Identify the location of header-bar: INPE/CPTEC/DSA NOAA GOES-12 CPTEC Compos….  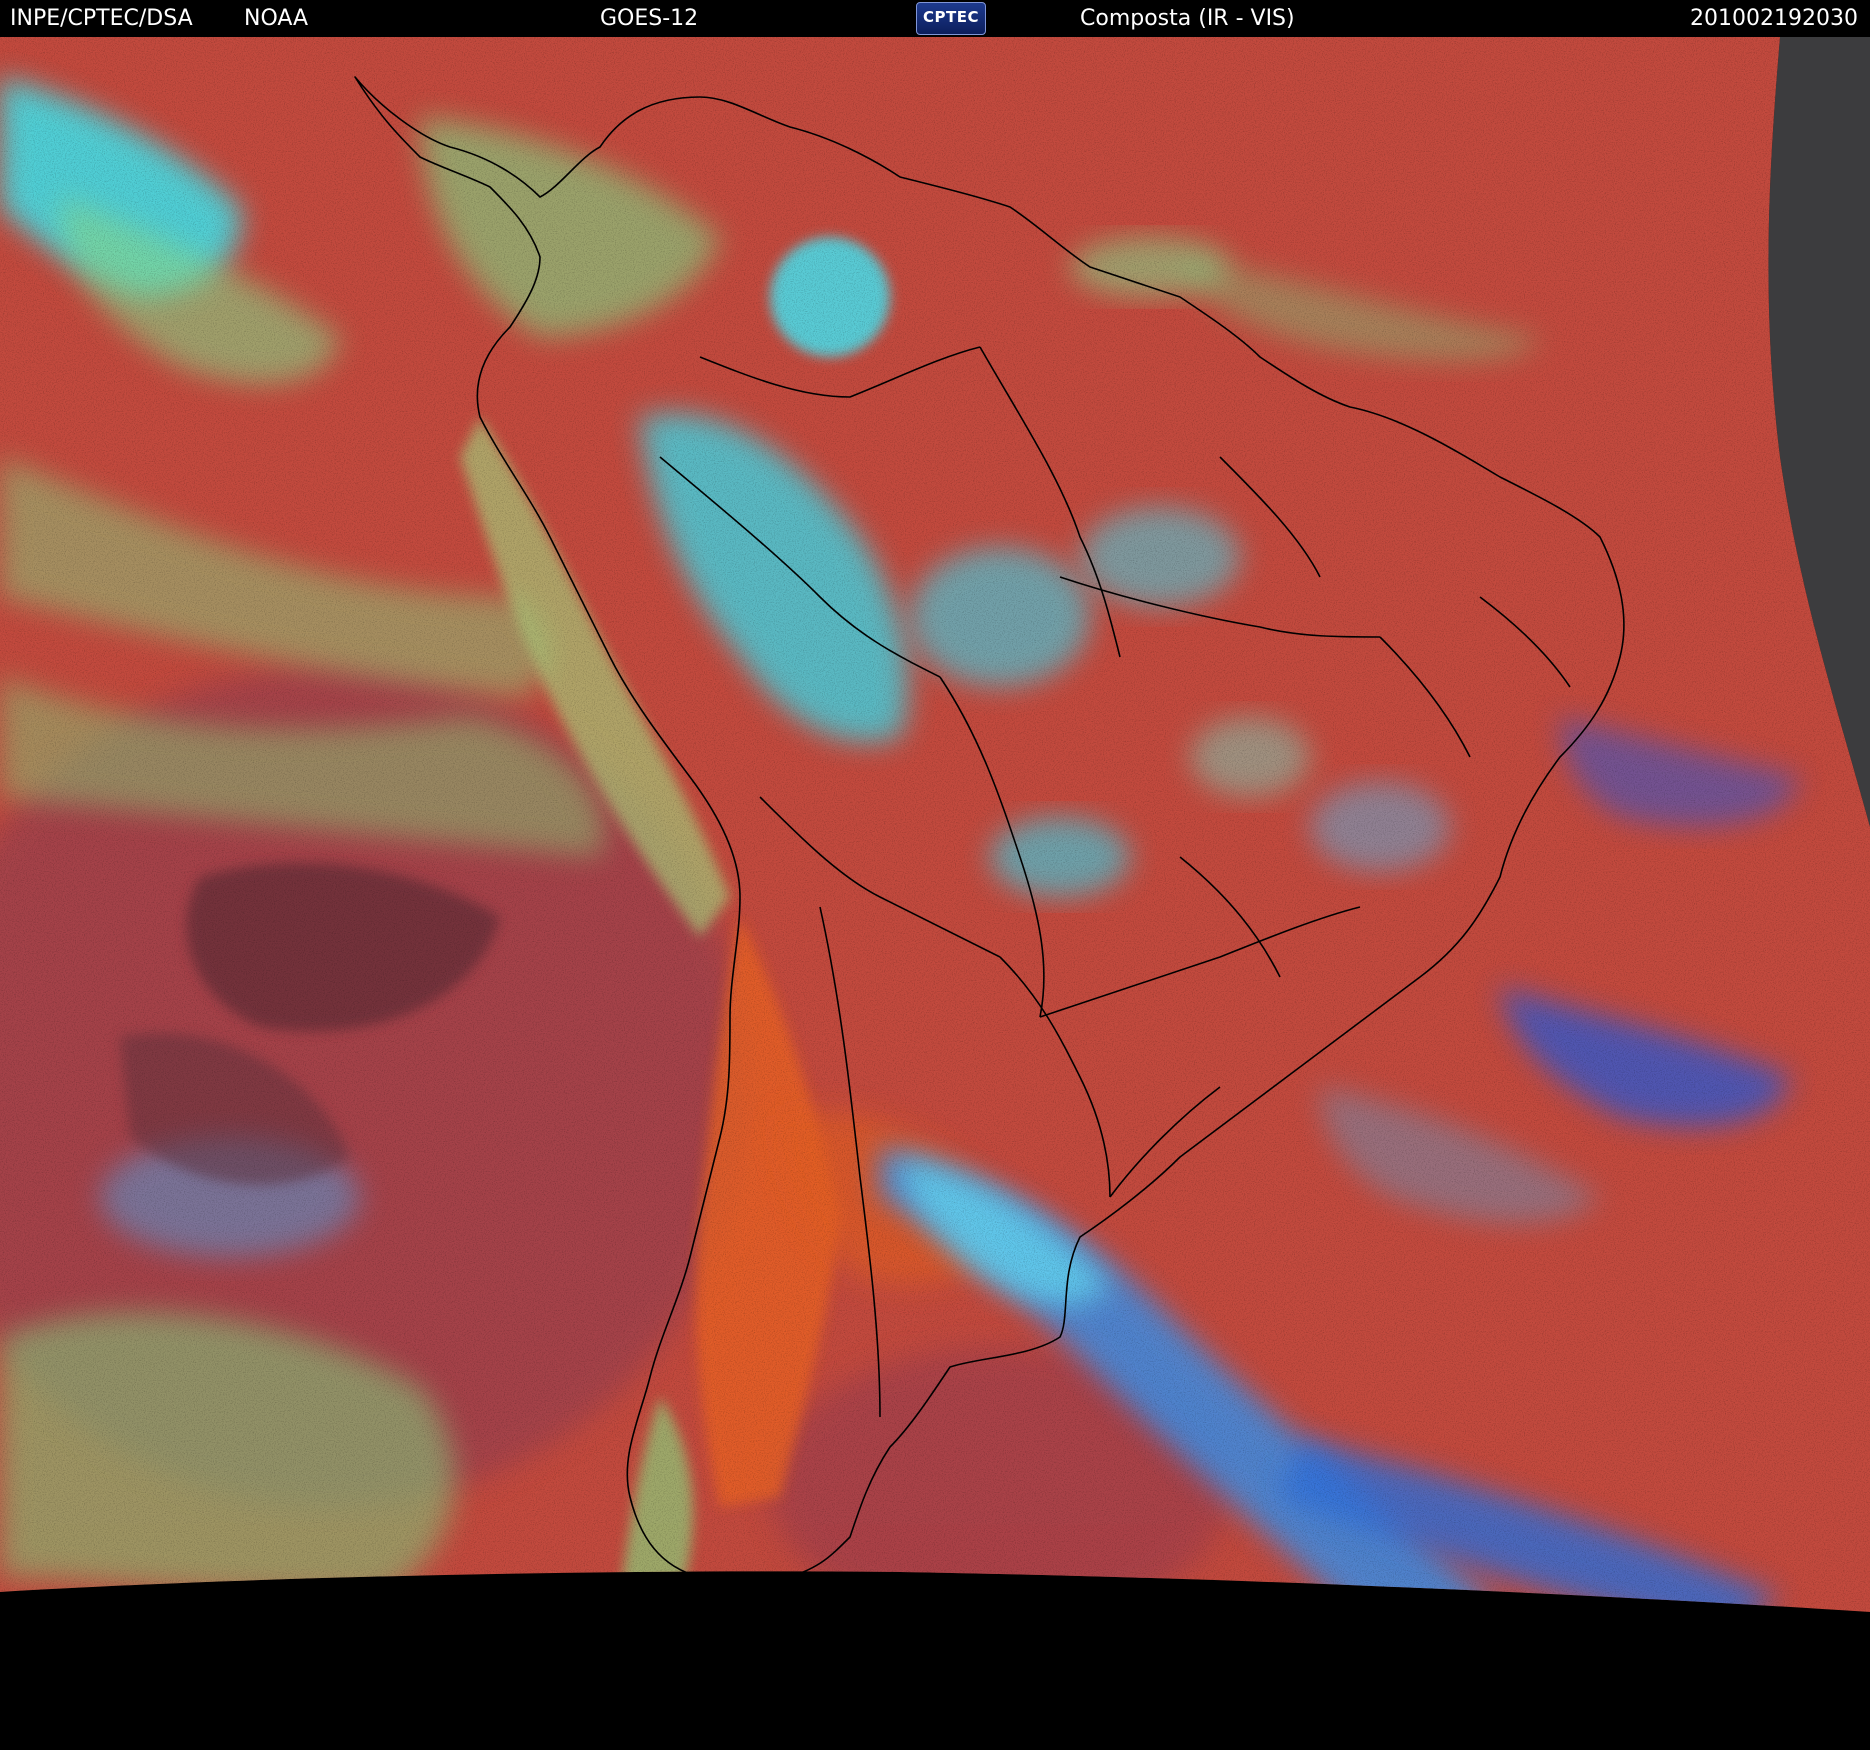
(935, 18).